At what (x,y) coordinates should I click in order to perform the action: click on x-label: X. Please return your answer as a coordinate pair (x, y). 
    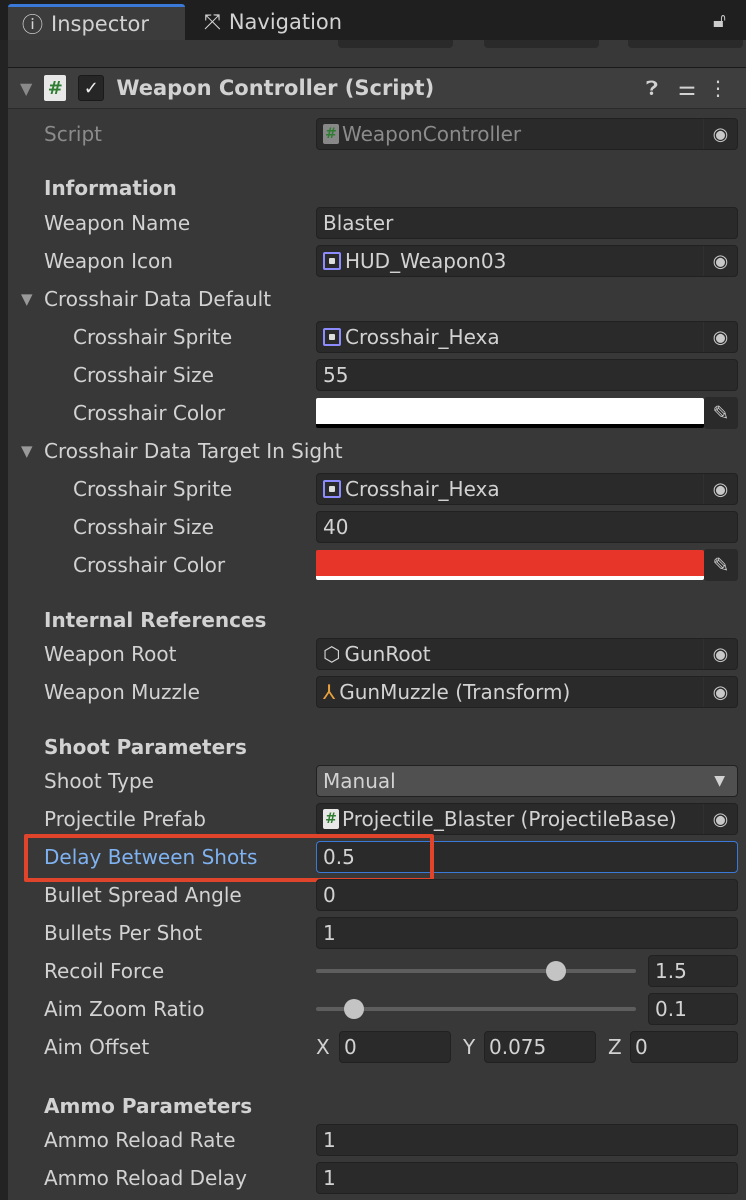
    Looking at the image, I should click on (323, 1047).